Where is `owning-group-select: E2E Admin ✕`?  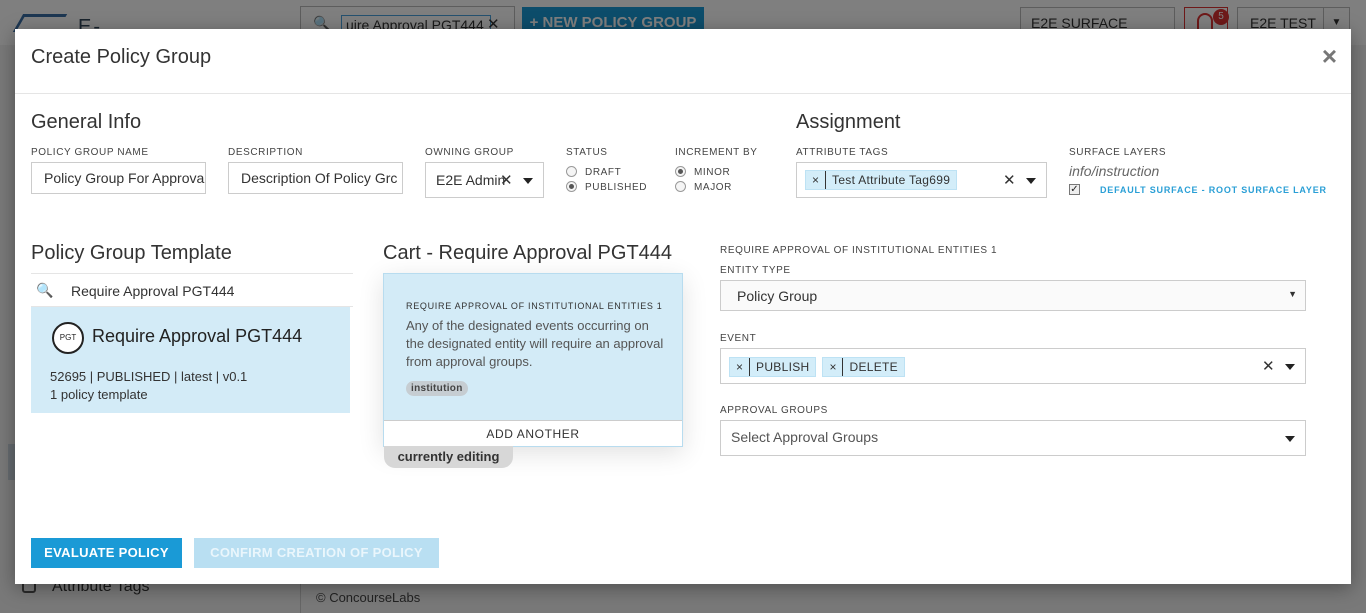 owning-group-select: E2E Admin ✕ is located at coordinates (484, 180).